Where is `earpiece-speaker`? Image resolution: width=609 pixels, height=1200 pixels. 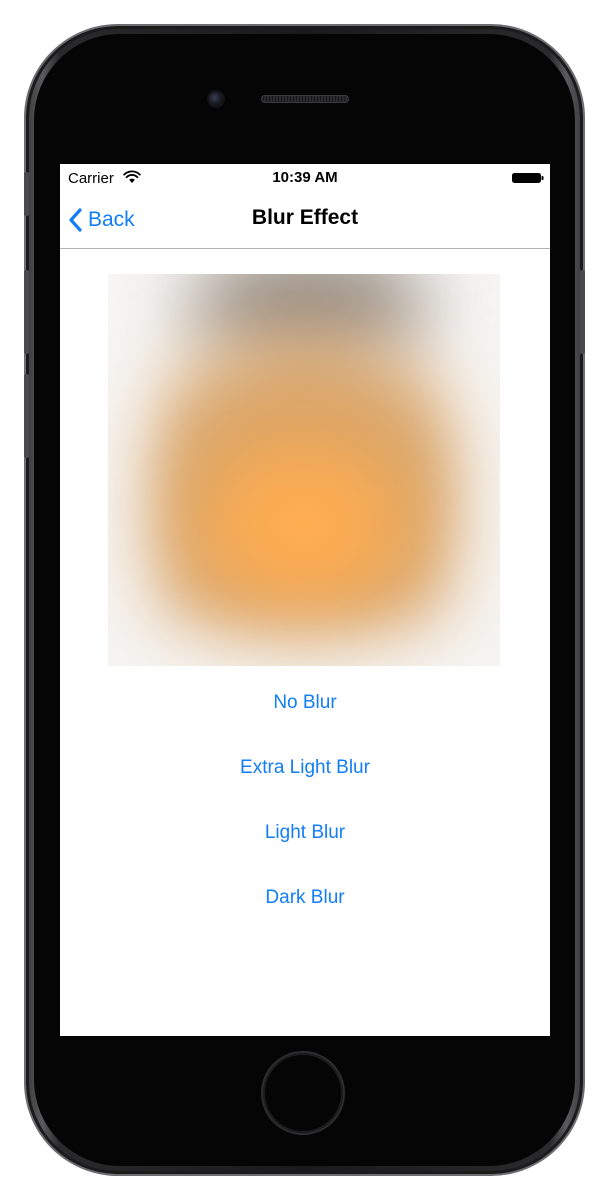 earpiece-speaker is located at coordinates (305, 99).